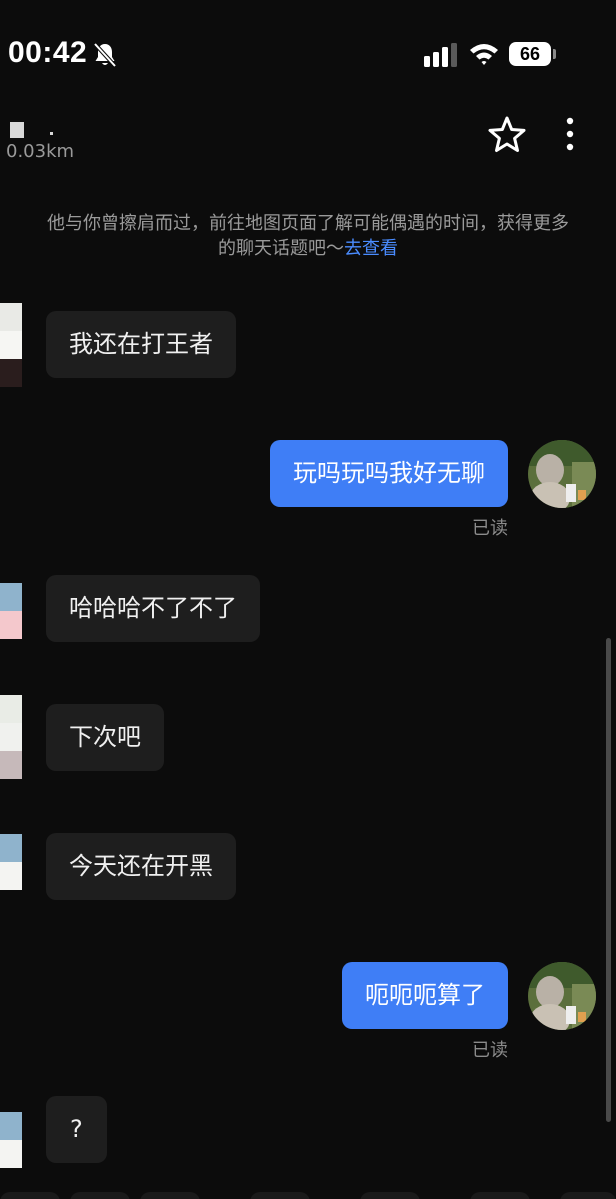 The height and width of the screenshot is (1199, 616). I want to click on system-notice-text: 他与你曾擦肩而过，前往地图页面了解可能偶遇的时间，获得更多的聊天话题吧～, so click(308, 236).